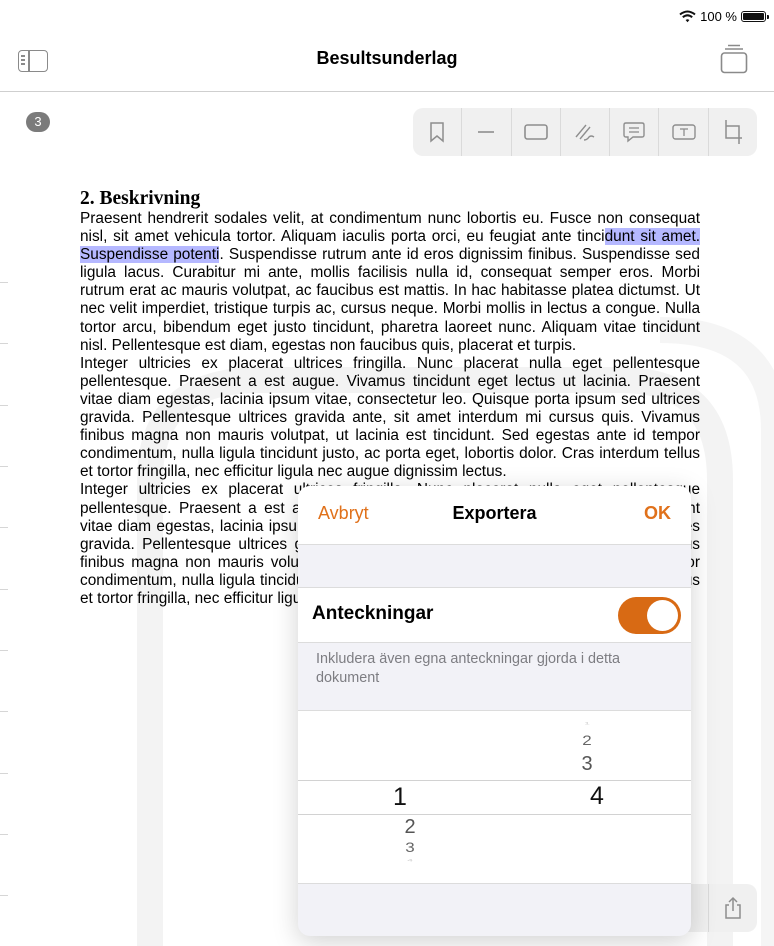 This screenshot has height=946, width=774. What do you see at coordinates (657, 513) in the screenshot?
I see `ok-button: OK` at bounding box center [657, 513].